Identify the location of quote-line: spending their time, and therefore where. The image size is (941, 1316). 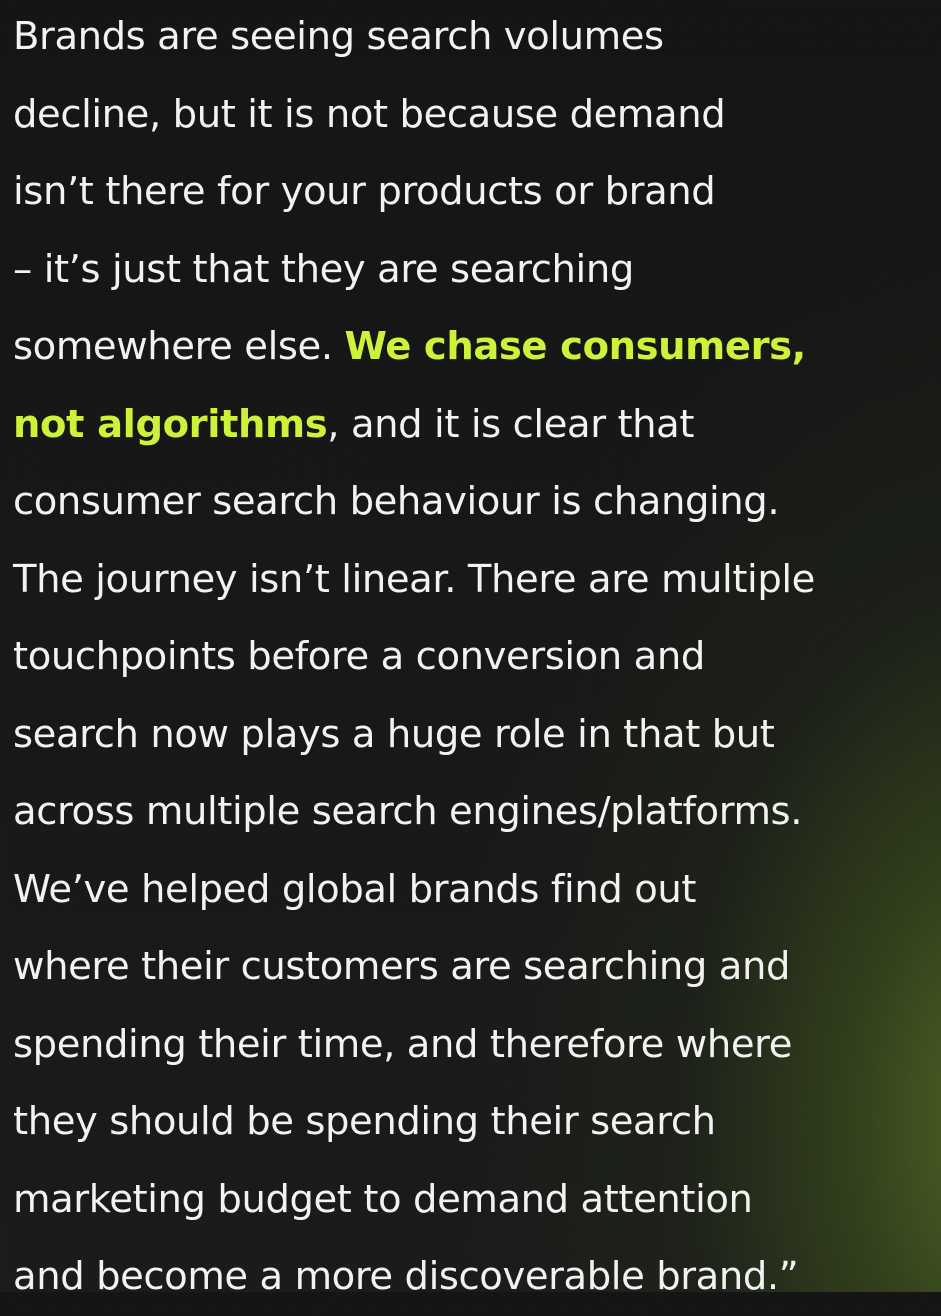
(402, 1044).